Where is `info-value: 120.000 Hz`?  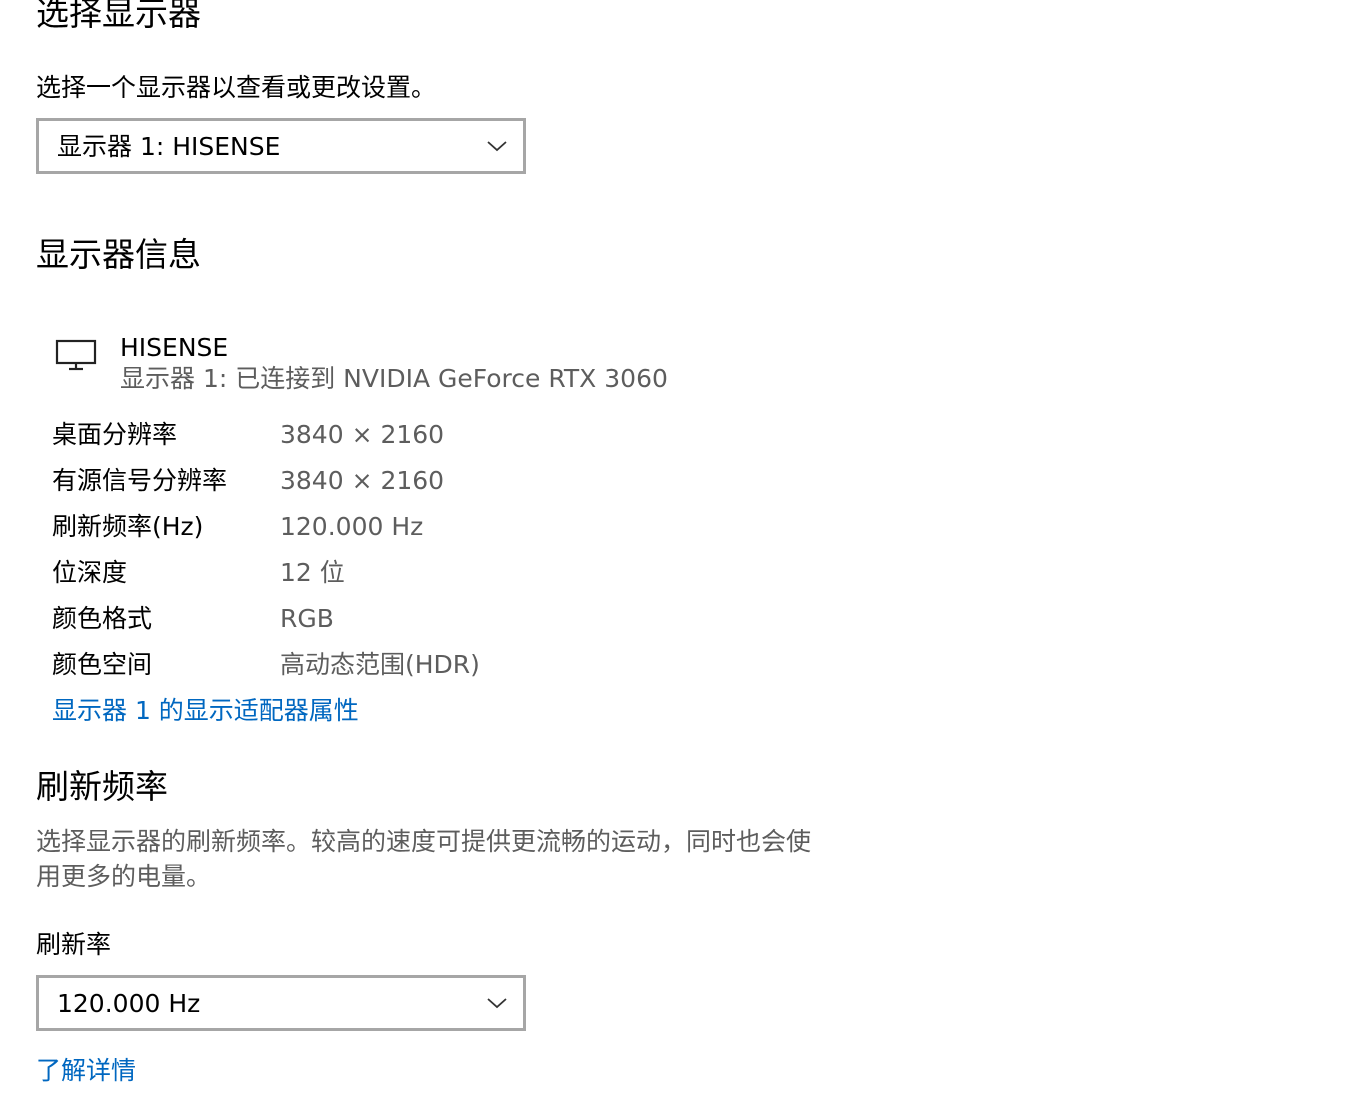 info-value: 120.000 Hz is located at coordinates (352, 526).